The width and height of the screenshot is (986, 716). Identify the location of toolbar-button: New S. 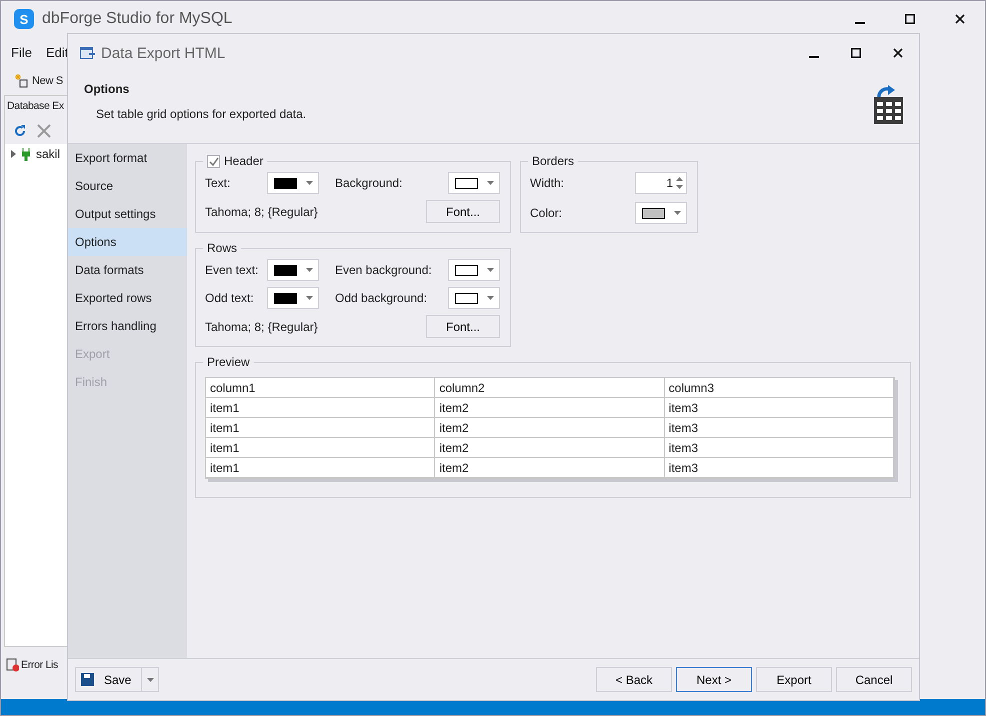
(39, 81).